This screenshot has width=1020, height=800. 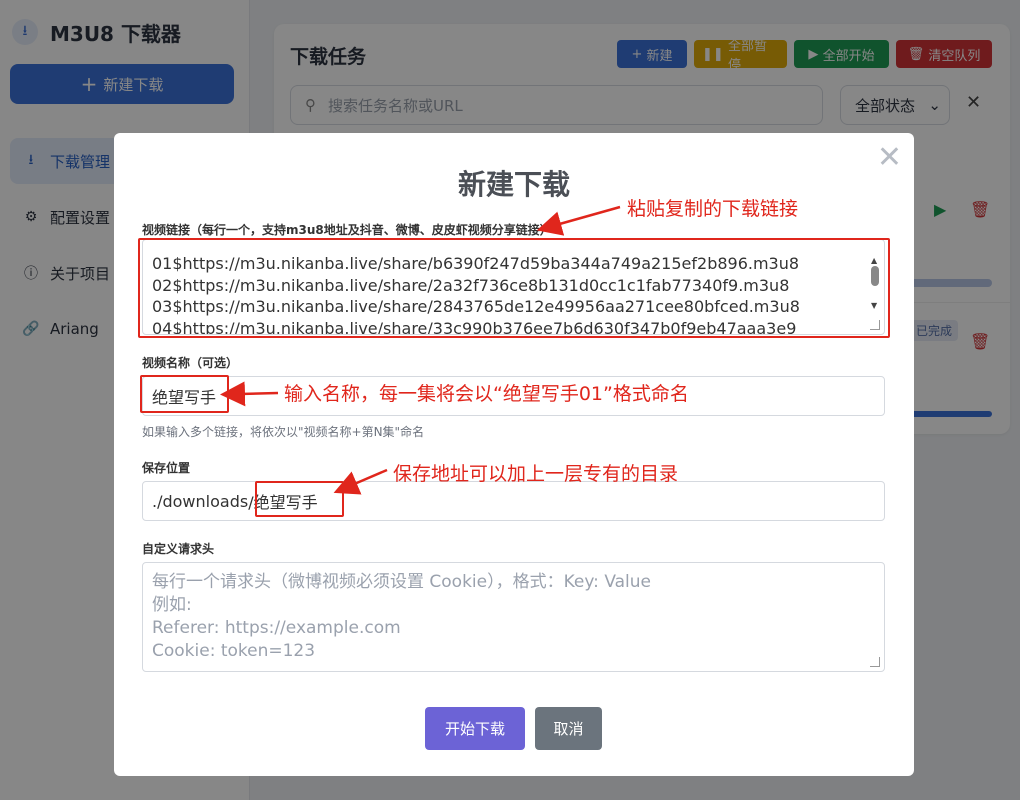 What do you see at coordinates (178, 549) in the screenshot?
I see `headers-label: 自定义请求头` at bounding box center [178, 549].